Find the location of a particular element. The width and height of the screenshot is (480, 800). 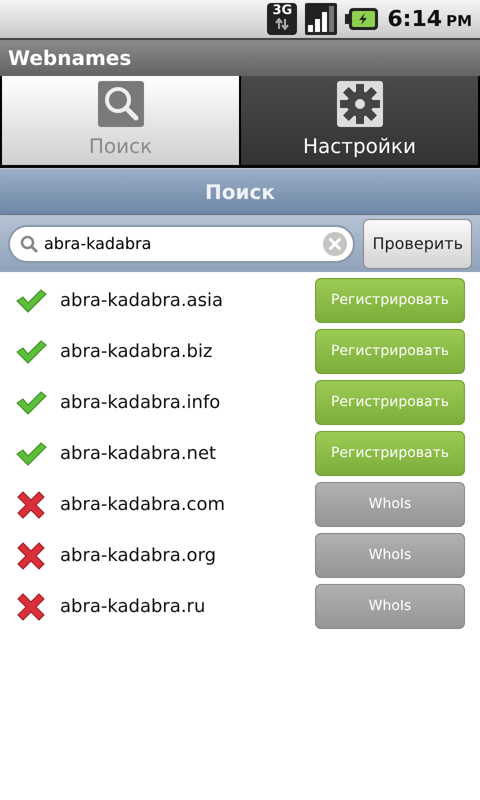

tab: Поиск is located at coordinates (120, 120).